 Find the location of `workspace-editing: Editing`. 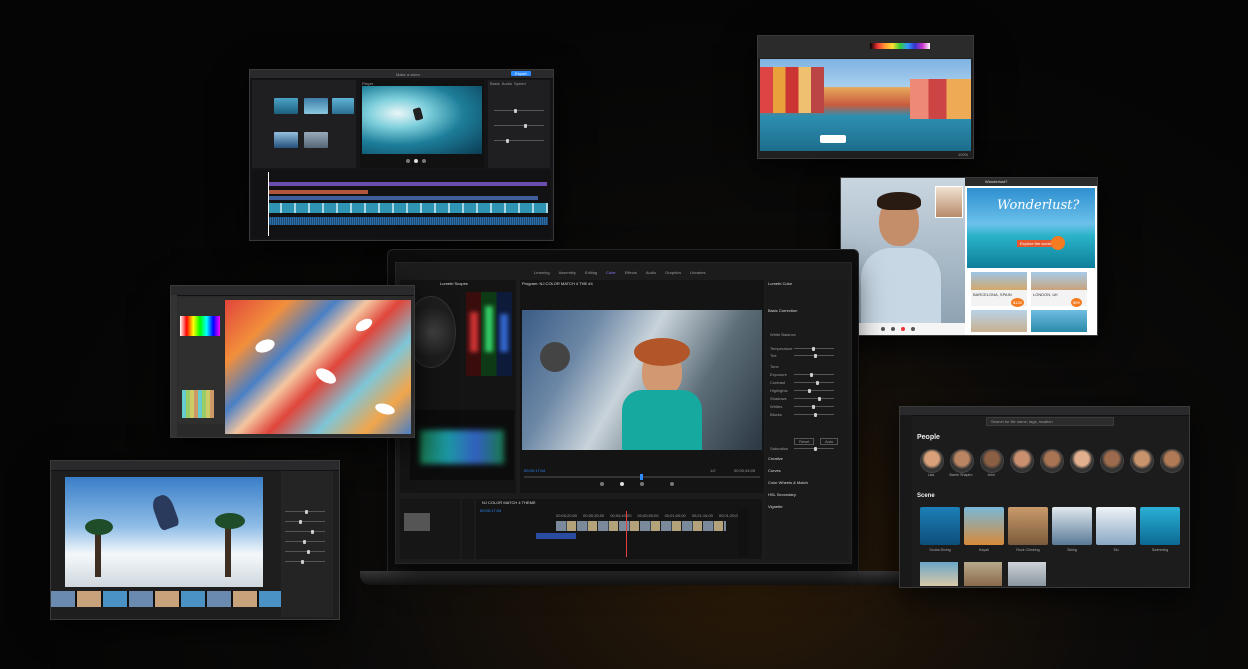

workspace-editing: Editing is located at coordinates (591, 272).